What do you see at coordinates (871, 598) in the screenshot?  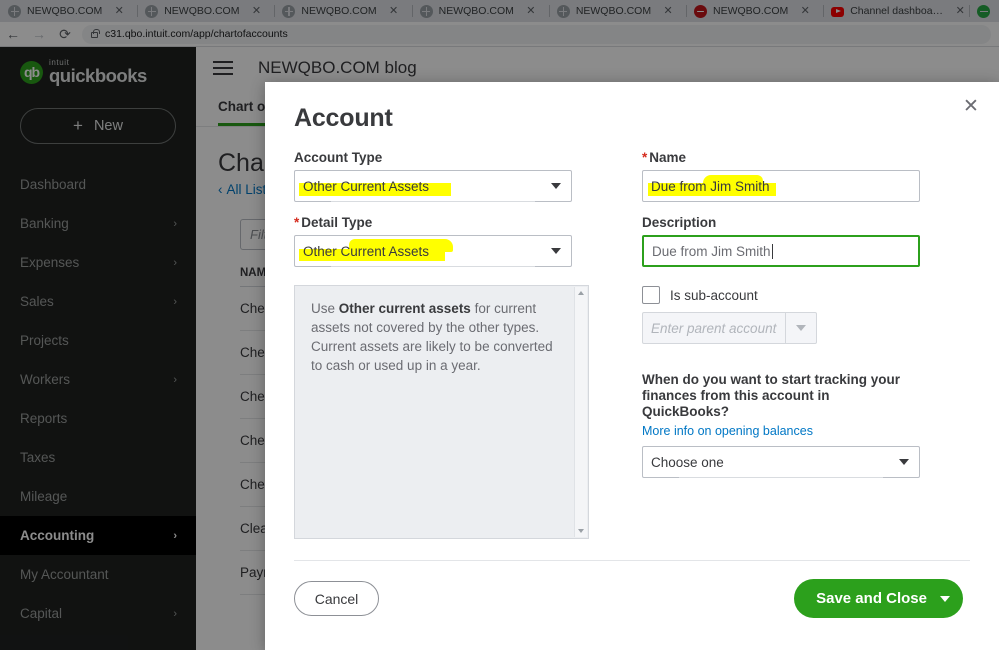 I see `save-and-close-label: Save and Close` at bounding box center [871, 598].